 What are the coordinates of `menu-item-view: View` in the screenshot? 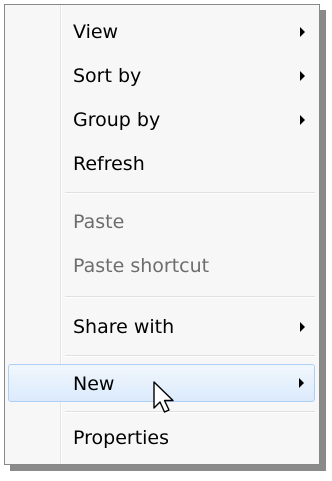 It's located at (161, 32).